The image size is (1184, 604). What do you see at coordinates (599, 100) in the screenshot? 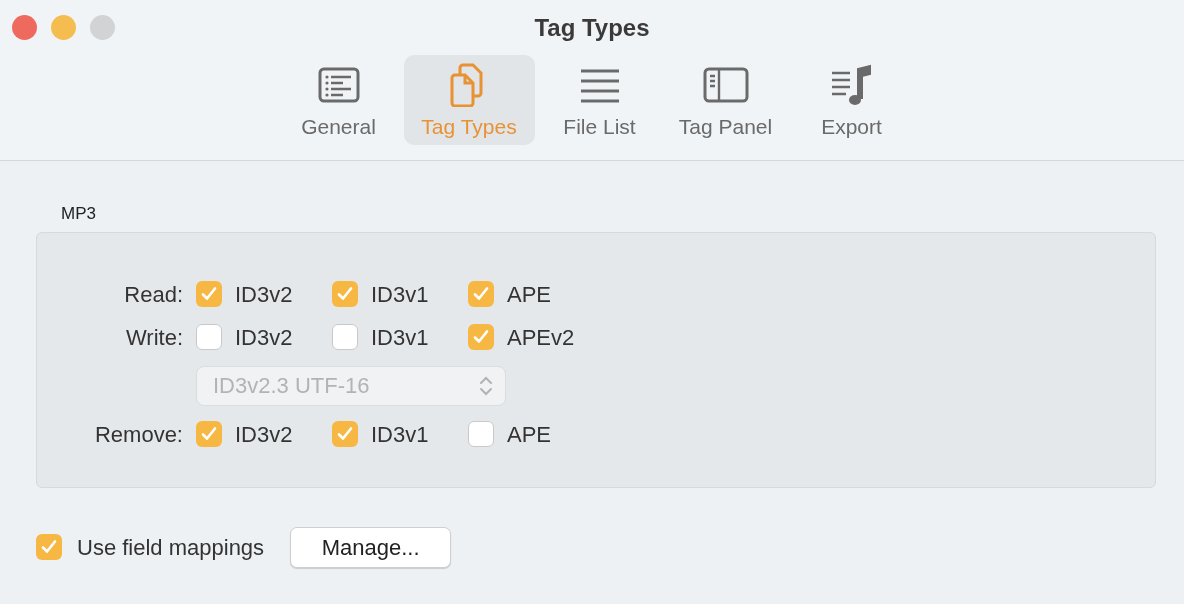
I see `toolbar-tab: File List` at bounding box center [599, 100].